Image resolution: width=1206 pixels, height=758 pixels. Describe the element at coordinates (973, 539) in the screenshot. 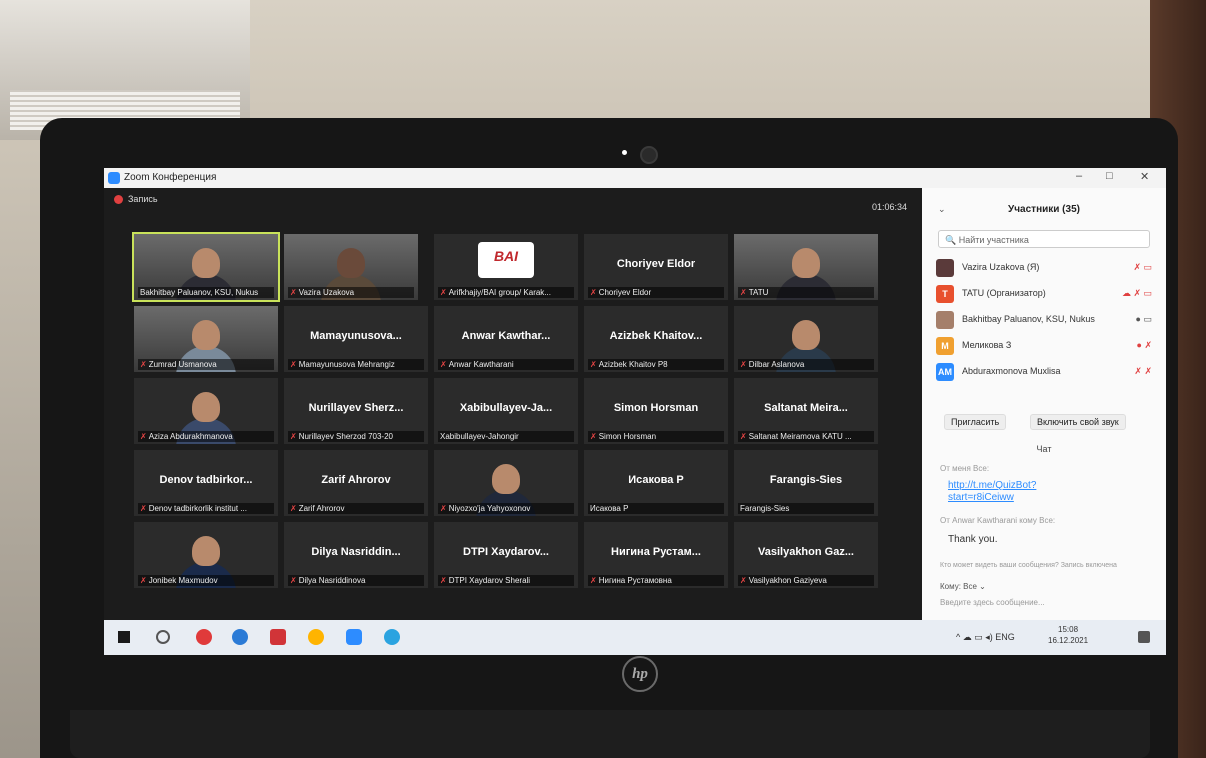

I see `chat-message: Thank you.` at that location.